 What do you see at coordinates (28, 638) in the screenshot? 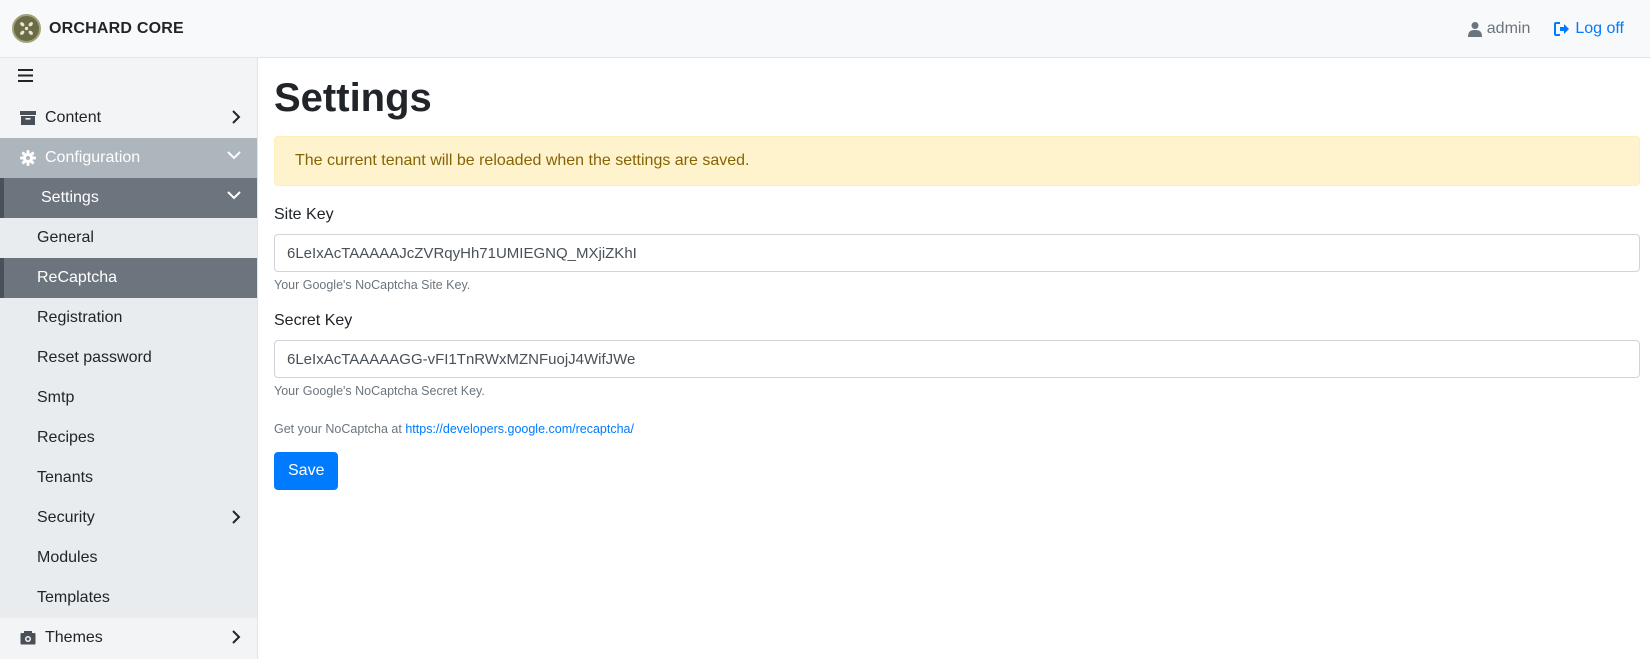
I see `themes-icon` at bounding box center [28, 638].